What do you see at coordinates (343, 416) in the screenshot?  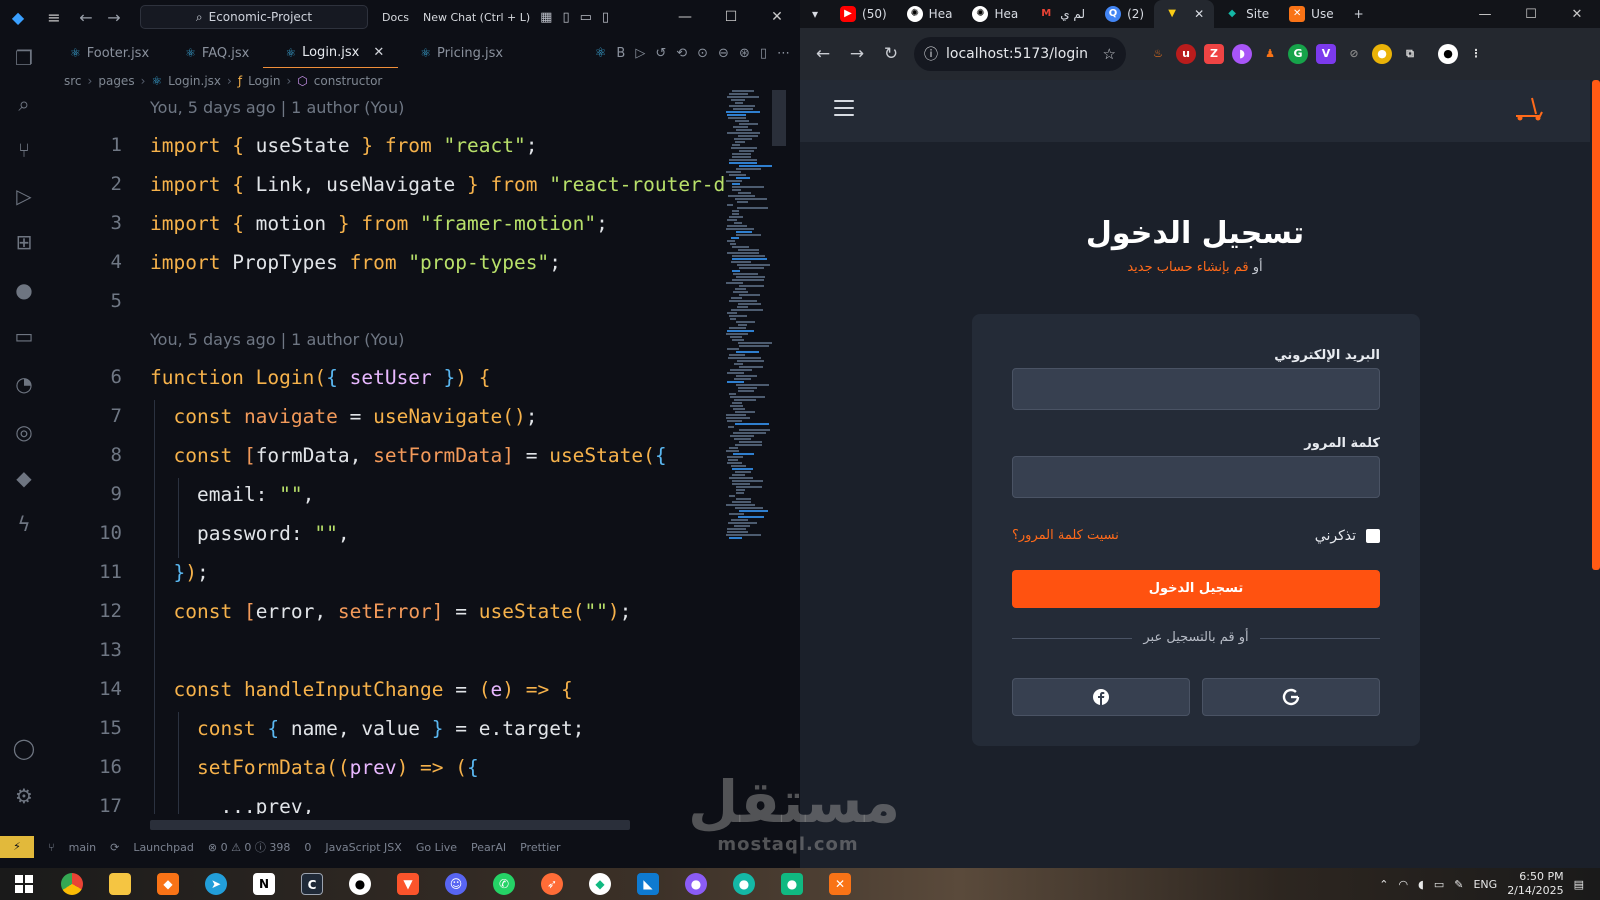 I see `code-line: const navigate = useNavigate();` at bounding box center [343, 416].